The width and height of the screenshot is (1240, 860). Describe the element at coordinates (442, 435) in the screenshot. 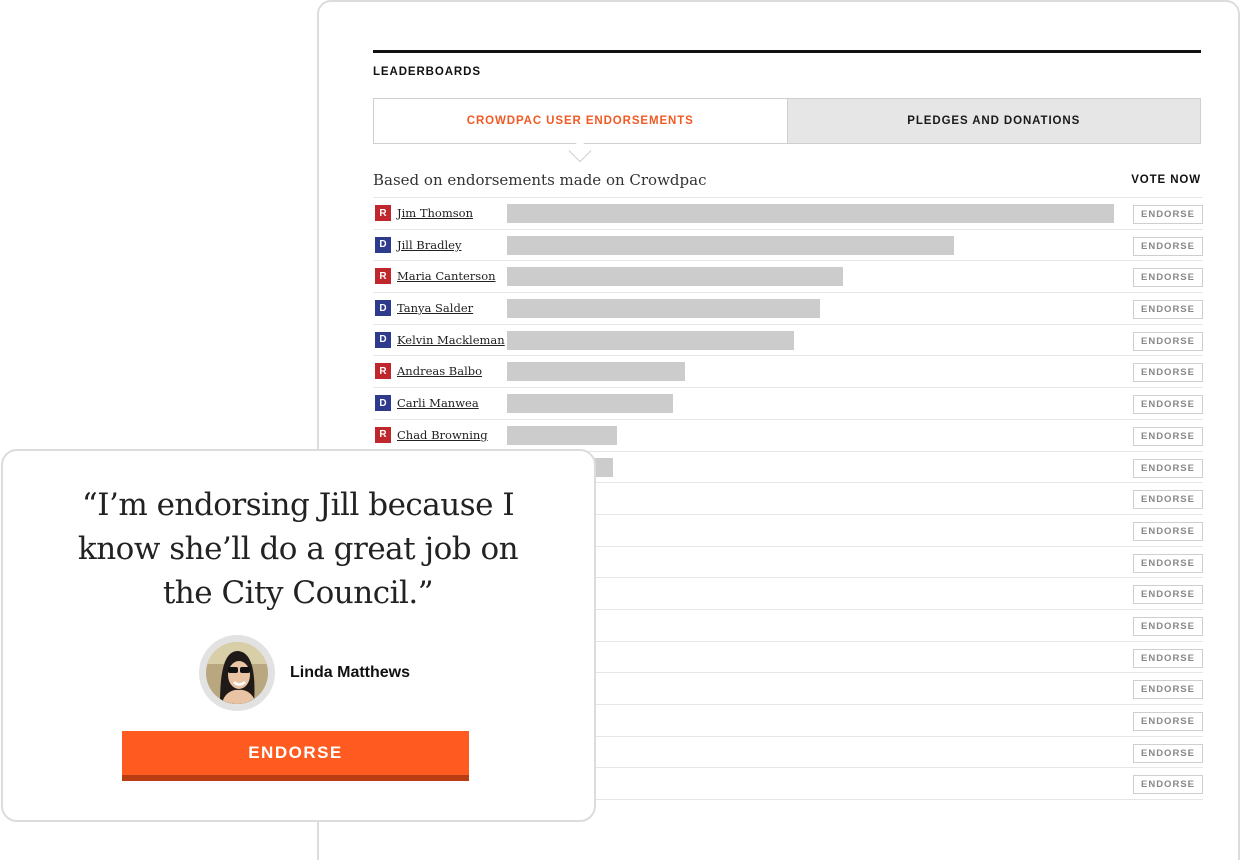

I see `candidate-name-link: Chad Browning` at that location.